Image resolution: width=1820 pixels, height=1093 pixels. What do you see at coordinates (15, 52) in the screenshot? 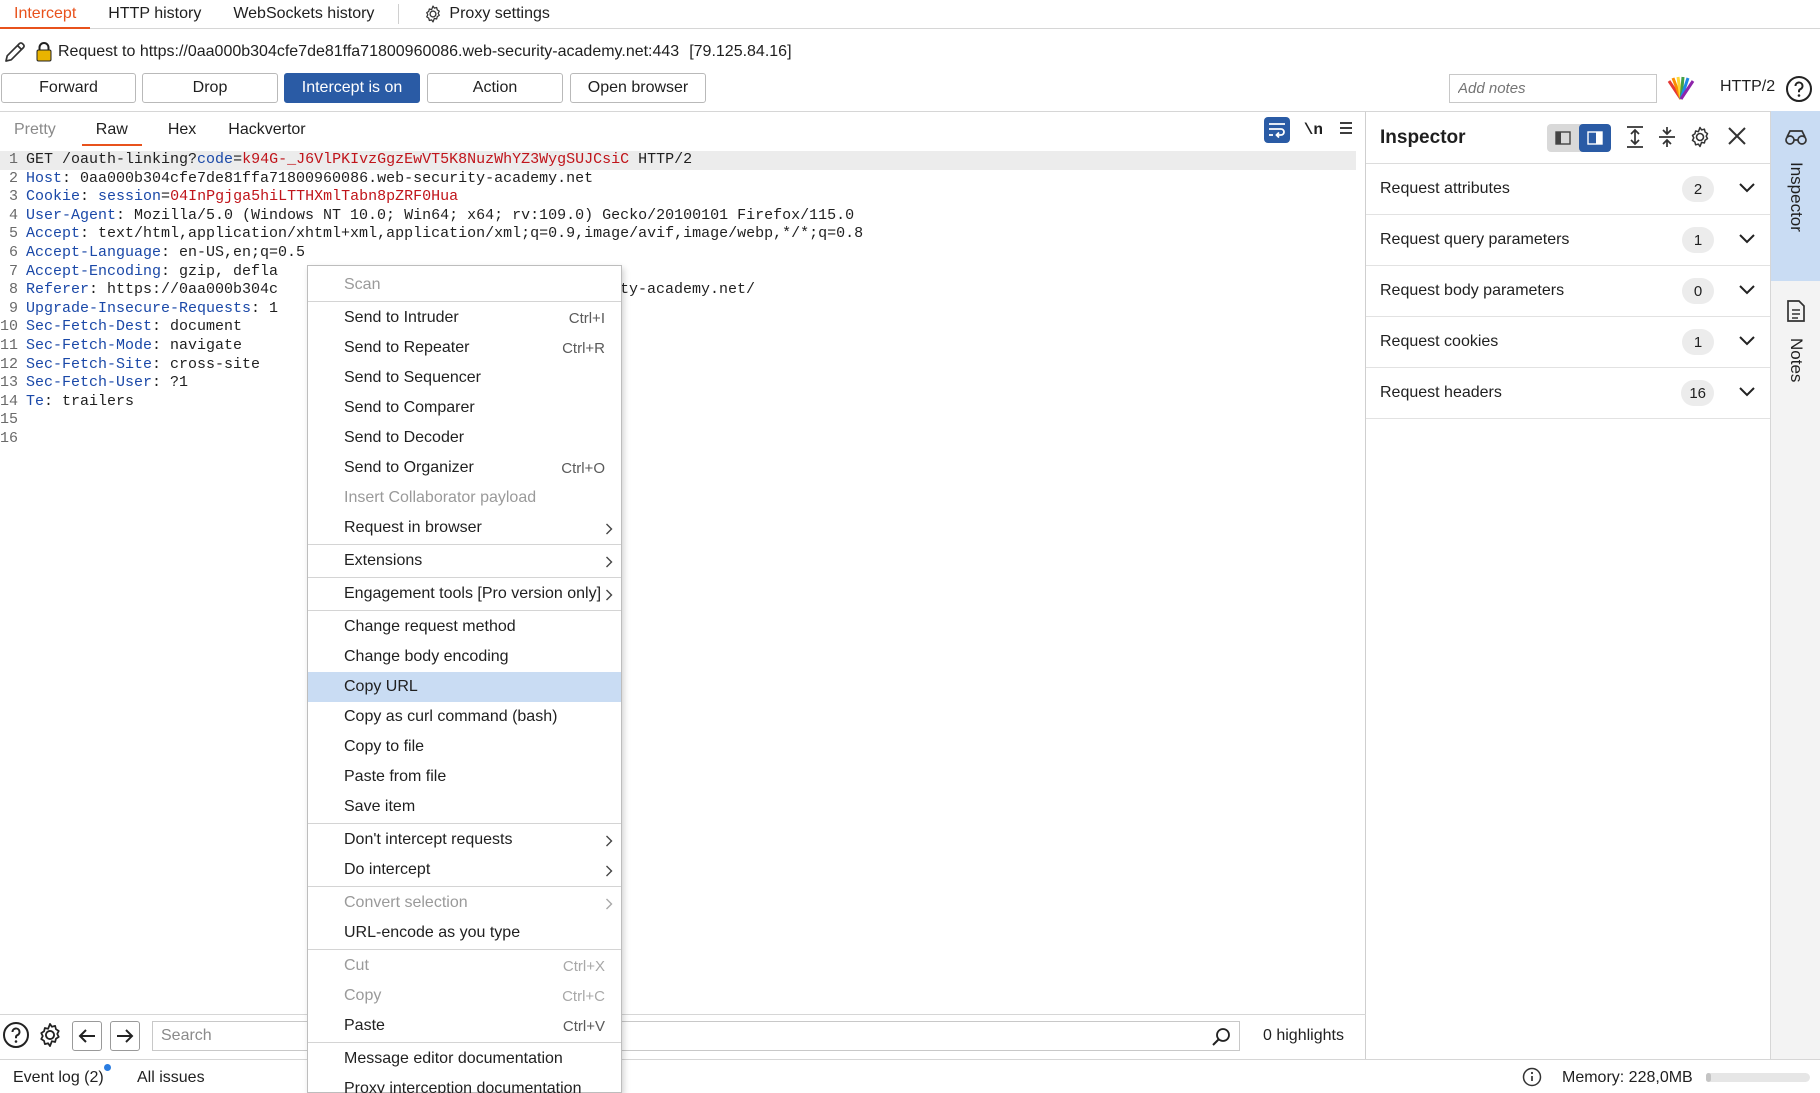
I see `pencil-icon` at bounding box center [15, 52].